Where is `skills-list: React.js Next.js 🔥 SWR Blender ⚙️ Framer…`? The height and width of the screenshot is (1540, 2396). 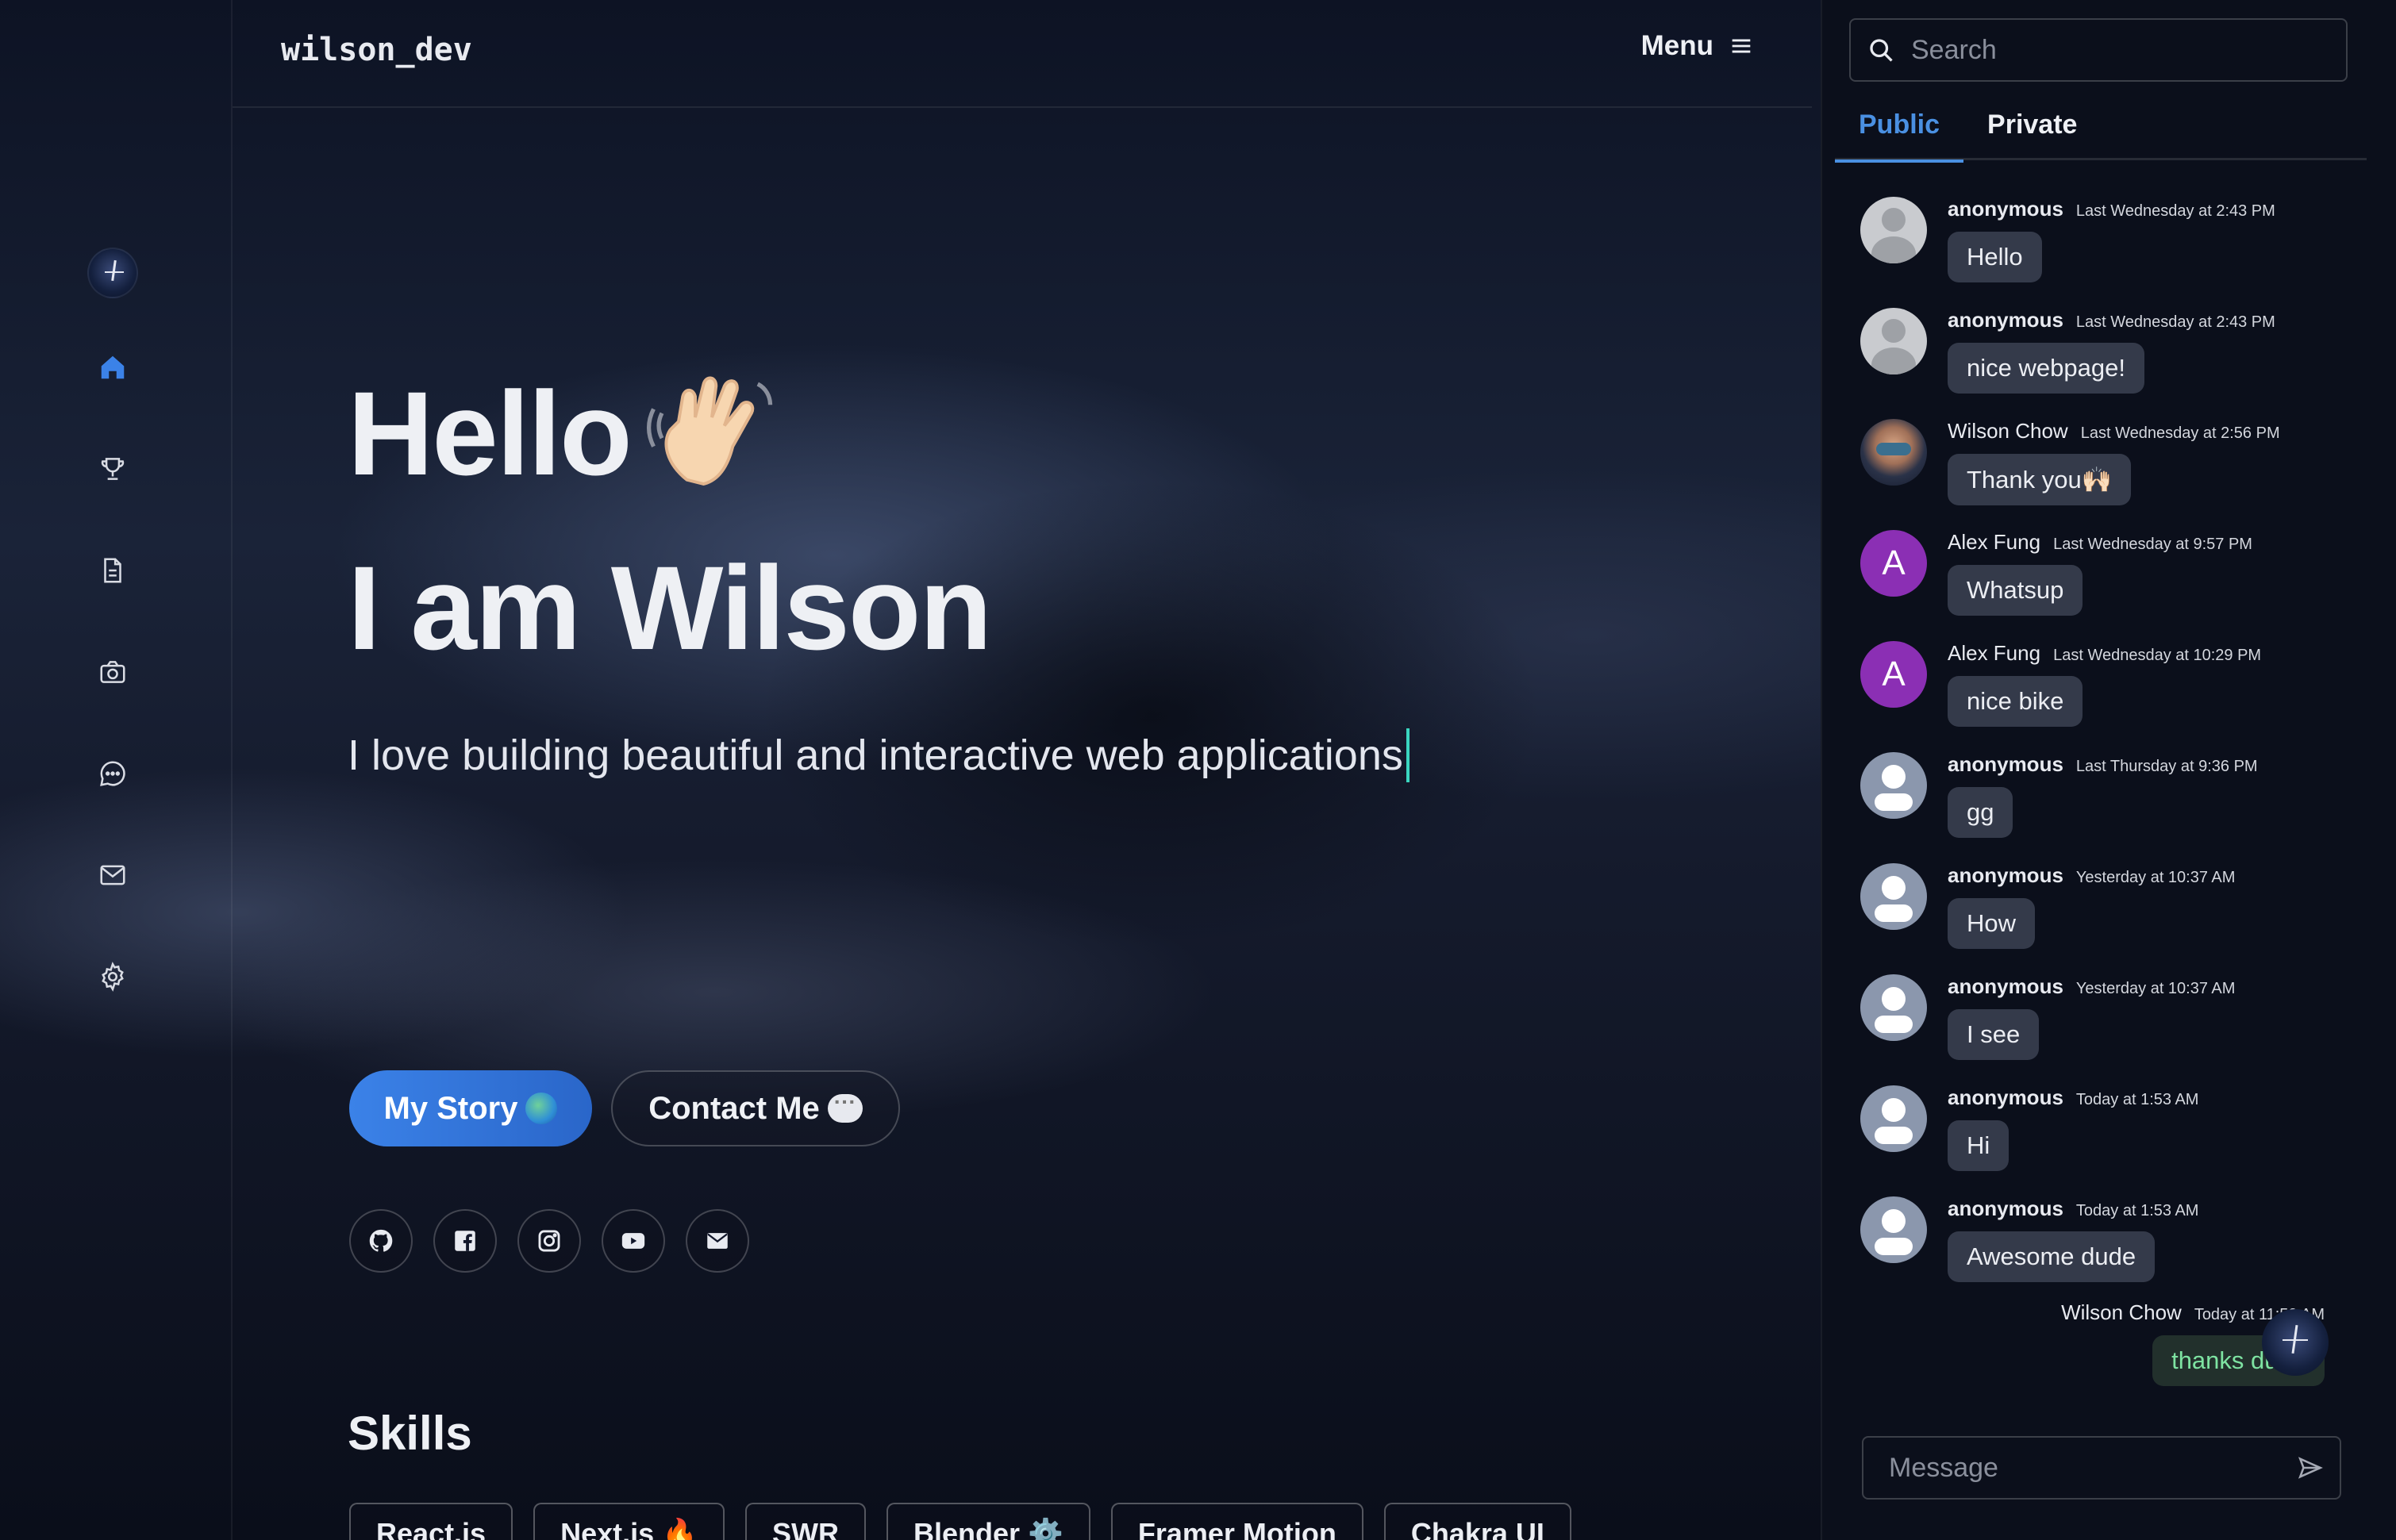 skills-list: React.js Next.js 🔥 SWR Blender ⚙️ Framer… is located at coordinates (960, 1522).